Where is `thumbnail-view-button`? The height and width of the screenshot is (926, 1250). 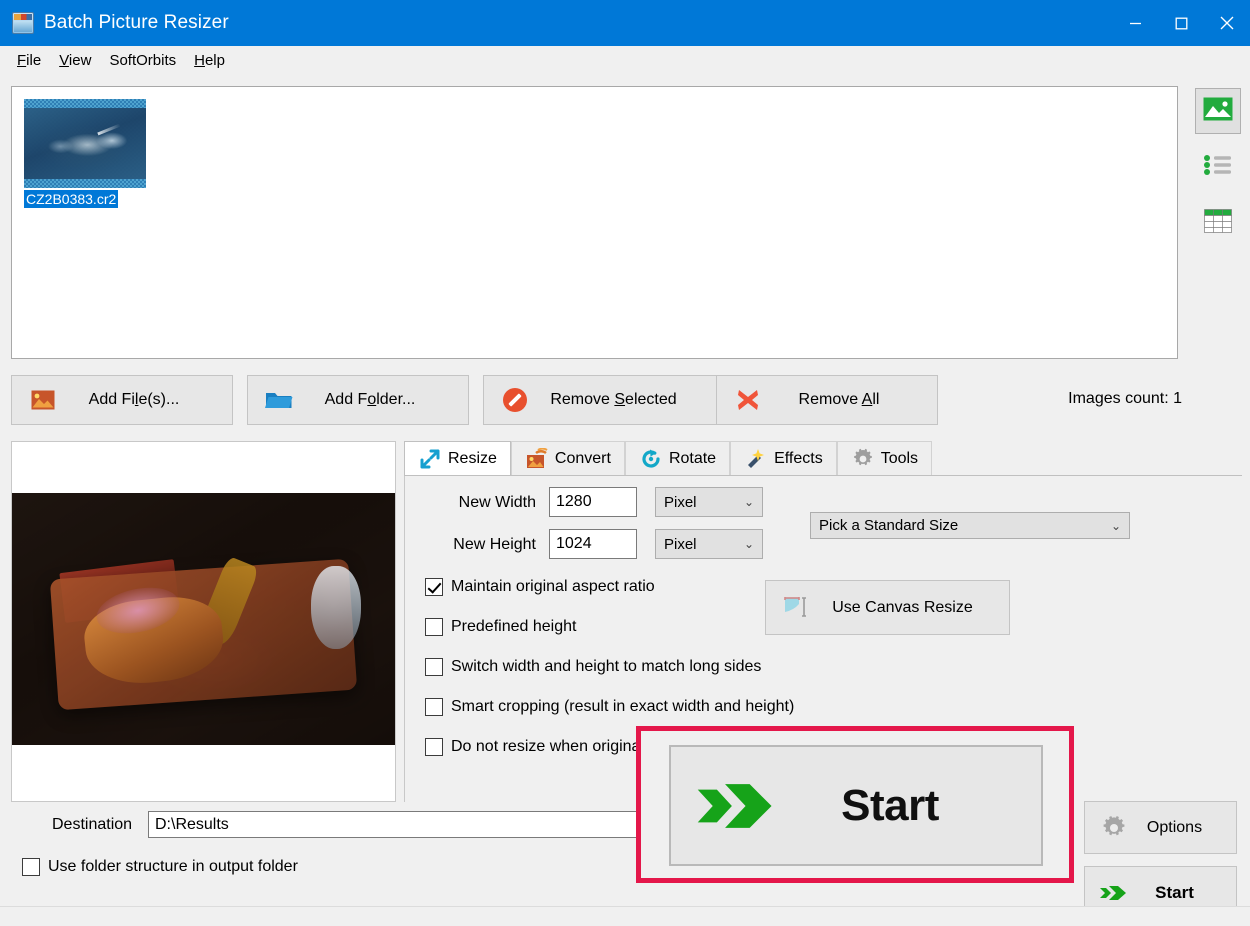 thumbnail-view-button is located at coordinates (1218, 111).